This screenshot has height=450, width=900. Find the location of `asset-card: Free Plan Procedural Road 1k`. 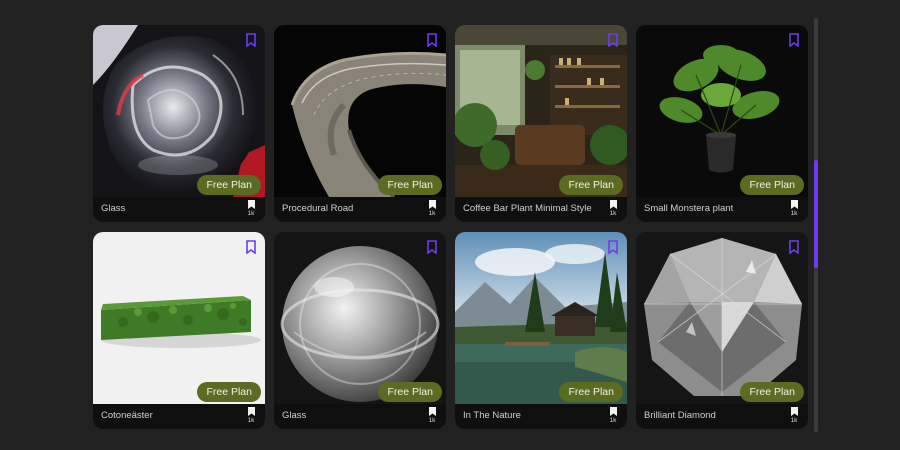

asset-card: Free Plan Procedural Road 1k is located at coordinates (360, 123).